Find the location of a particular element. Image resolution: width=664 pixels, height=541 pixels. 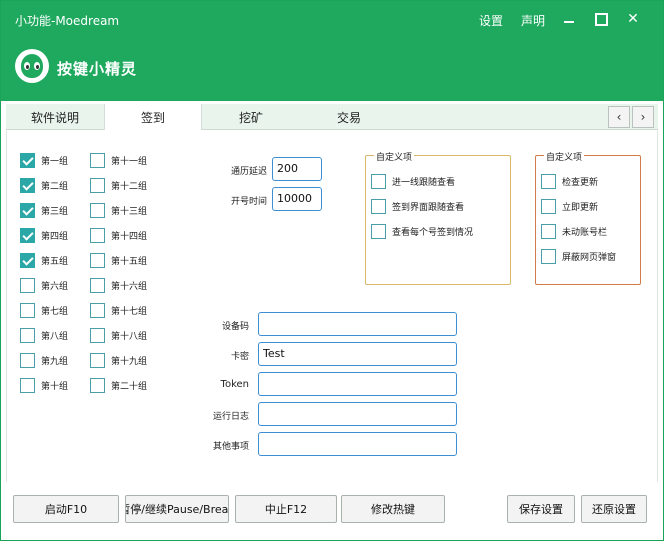

group-checkbox-row: 第十九组 is located at coordinates (118, 360).